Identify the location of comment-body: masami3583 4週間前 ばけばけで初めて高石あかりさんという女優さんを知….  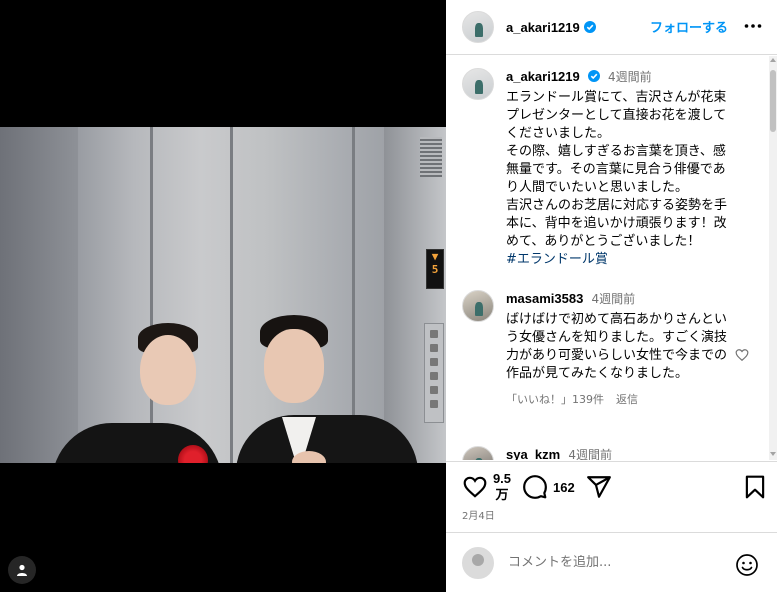
(622, 348).